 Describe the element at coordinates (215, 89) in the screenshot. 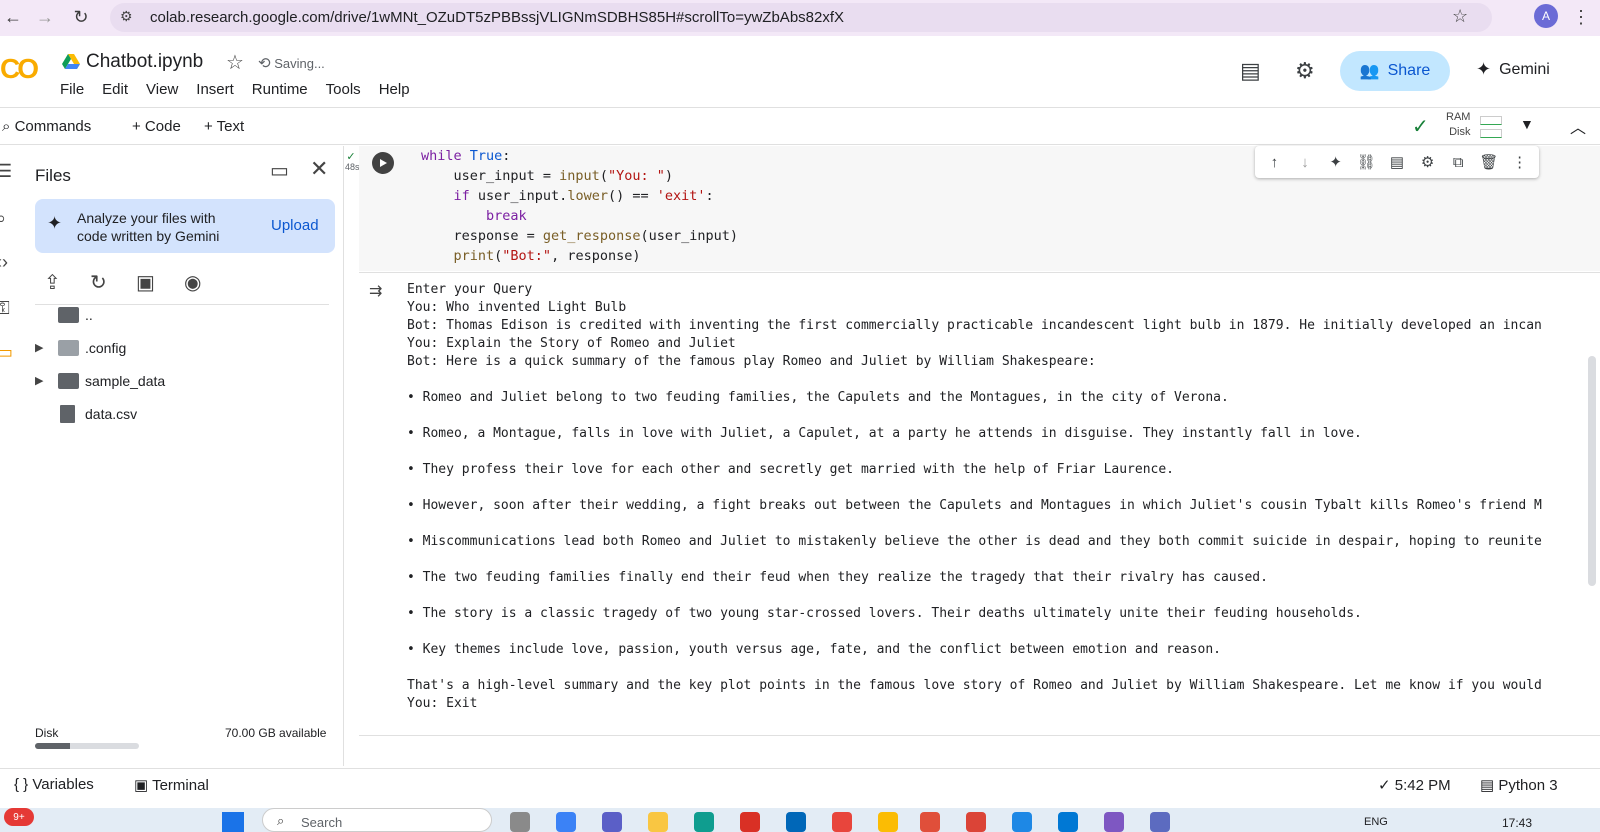

I see `menu-insert: Insert` at that location.